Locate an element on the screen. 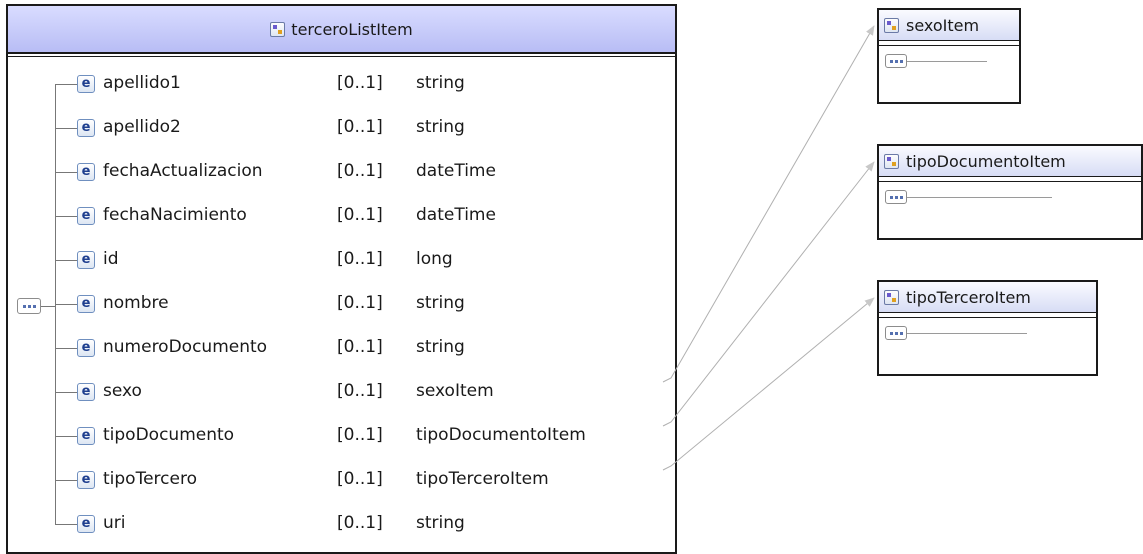 Image resolution: width=1143 pixels, height=554 pixels. link-tipo-documento-to-item is located at coordinates (768, 294).